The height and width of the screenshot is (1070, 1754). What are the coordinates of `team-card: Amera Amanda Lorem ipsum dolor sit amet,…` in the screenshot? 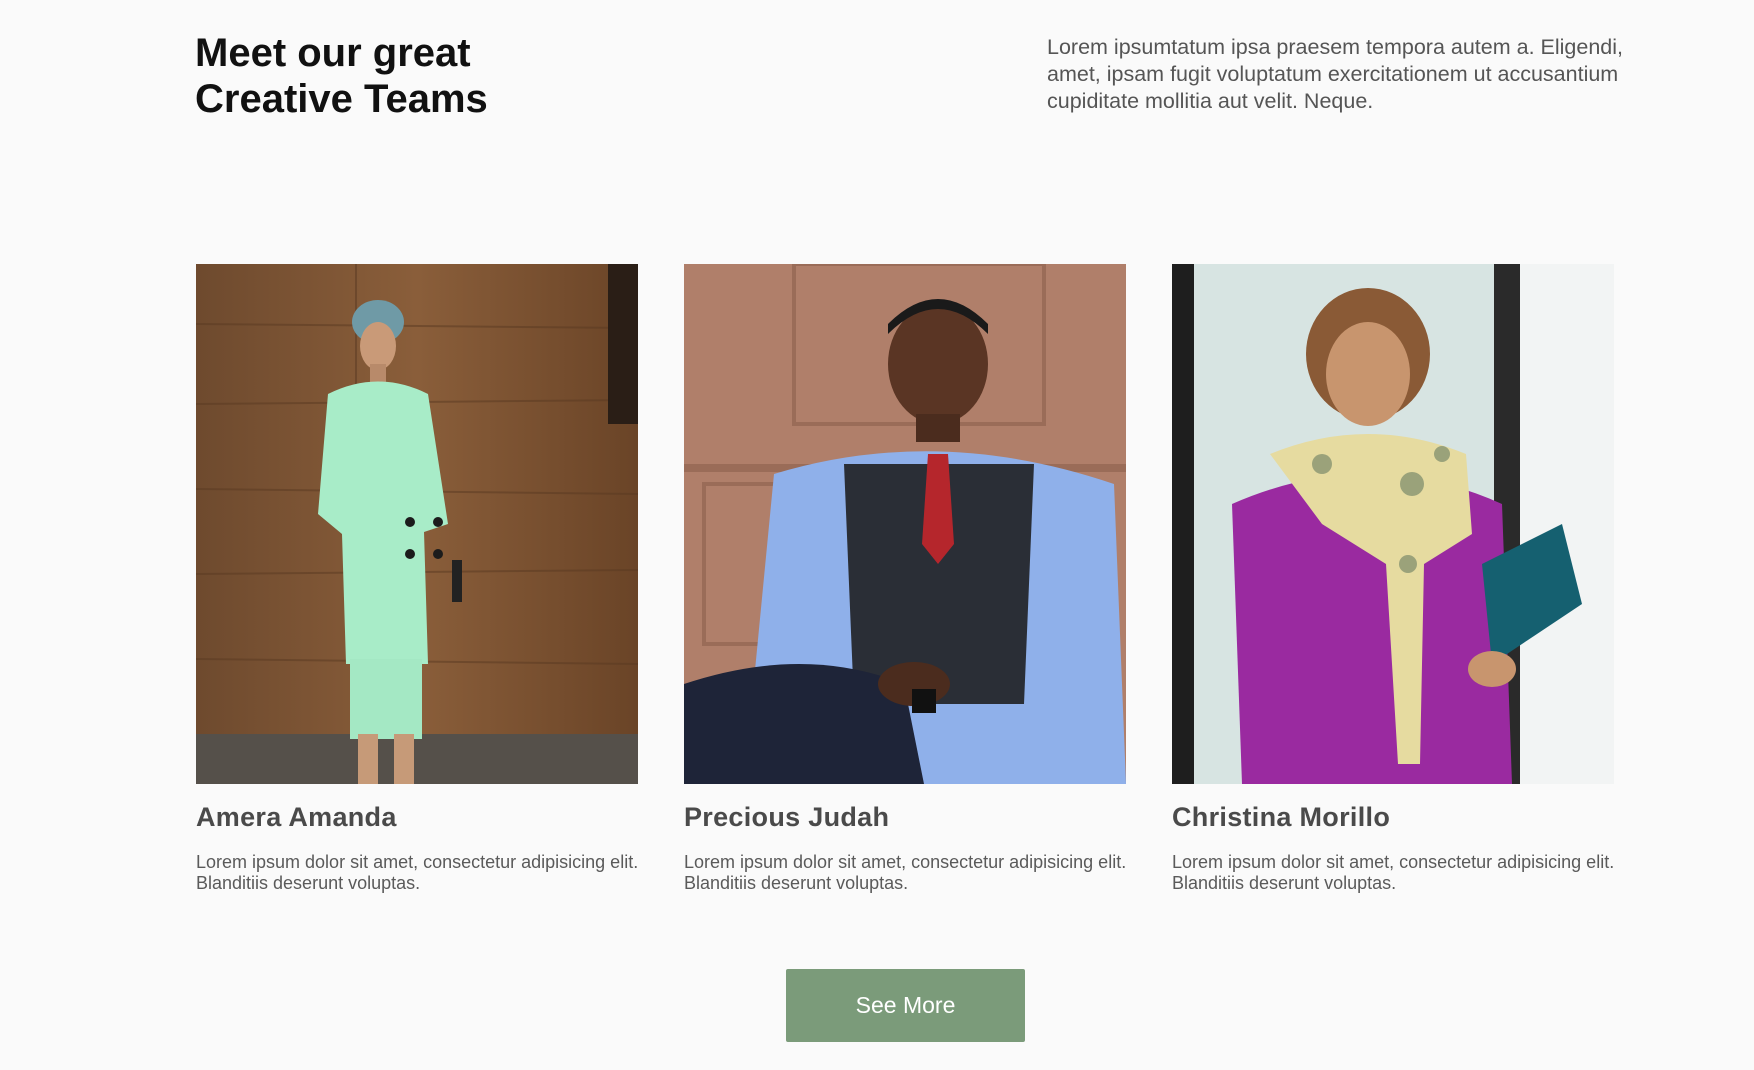 It's located at (417, 579).